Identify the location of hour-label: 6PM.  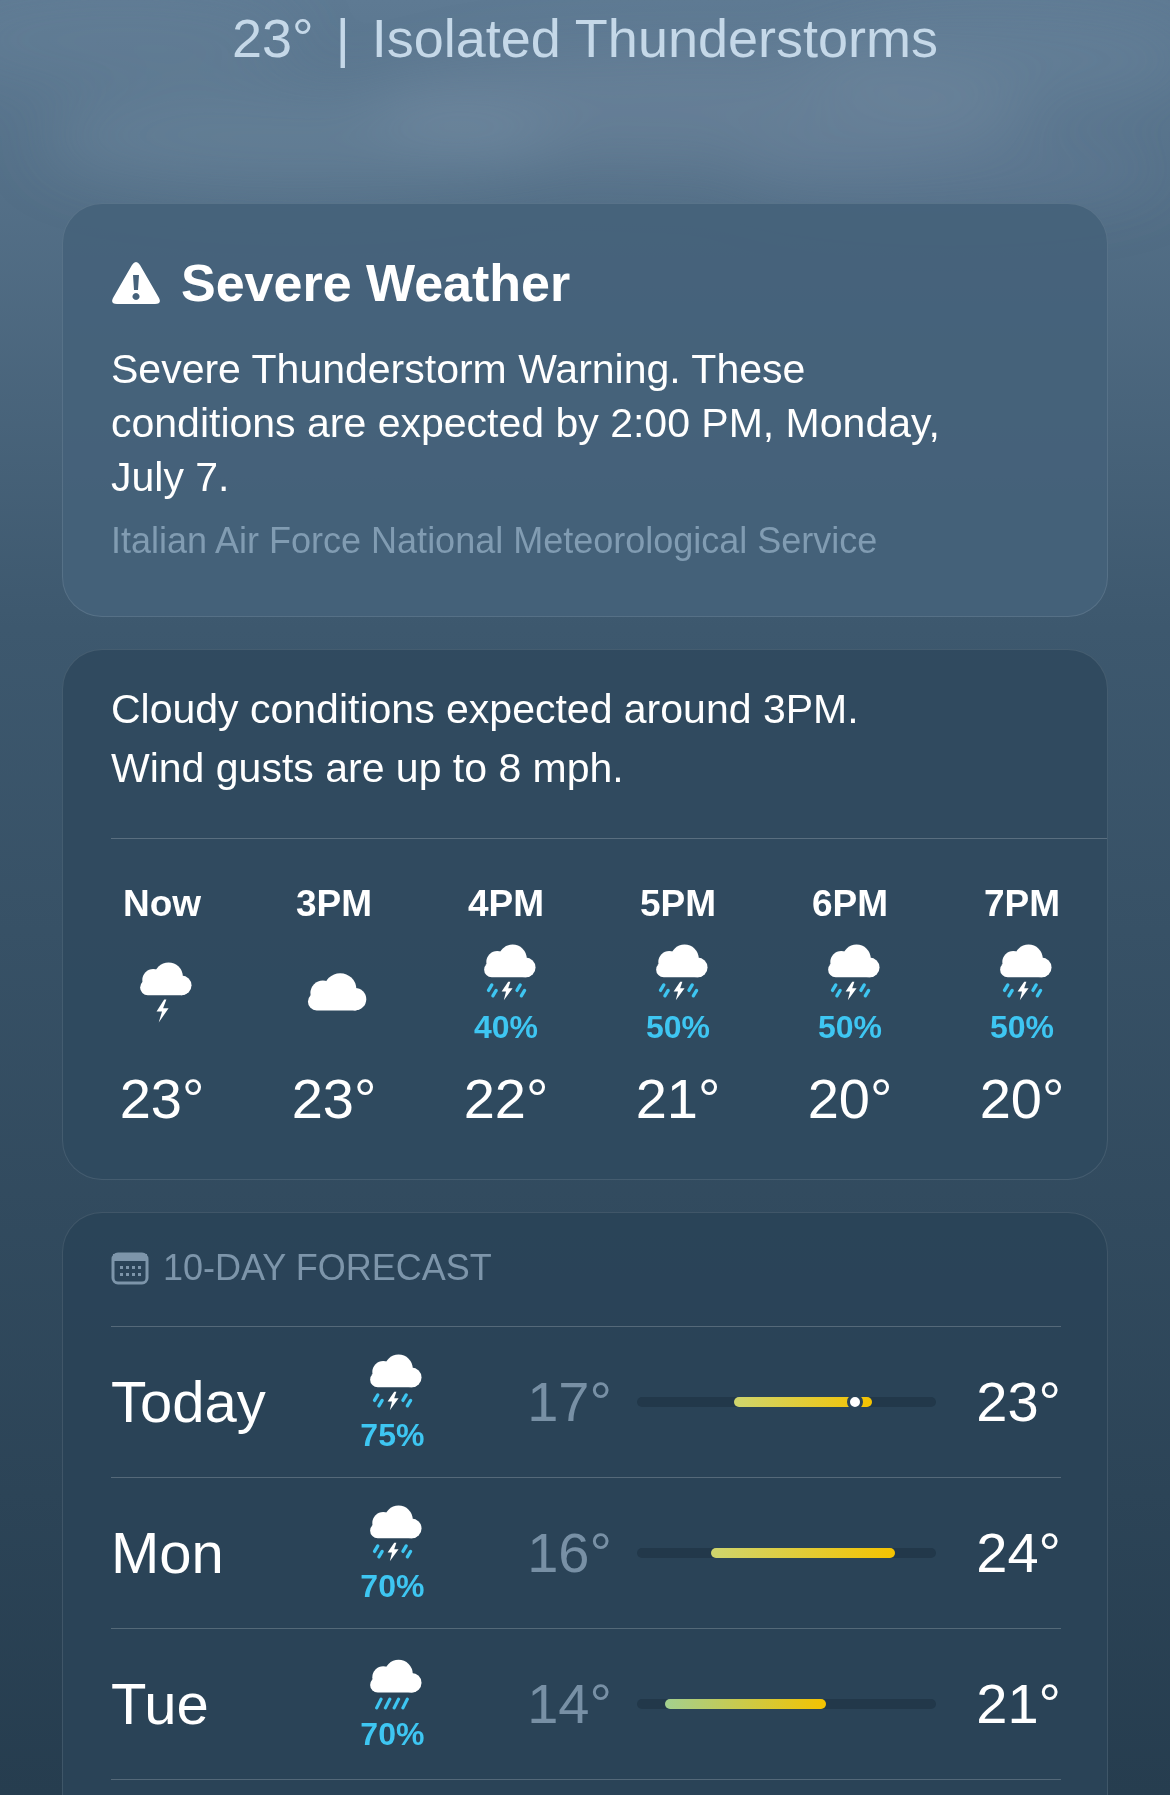
(850, 904).